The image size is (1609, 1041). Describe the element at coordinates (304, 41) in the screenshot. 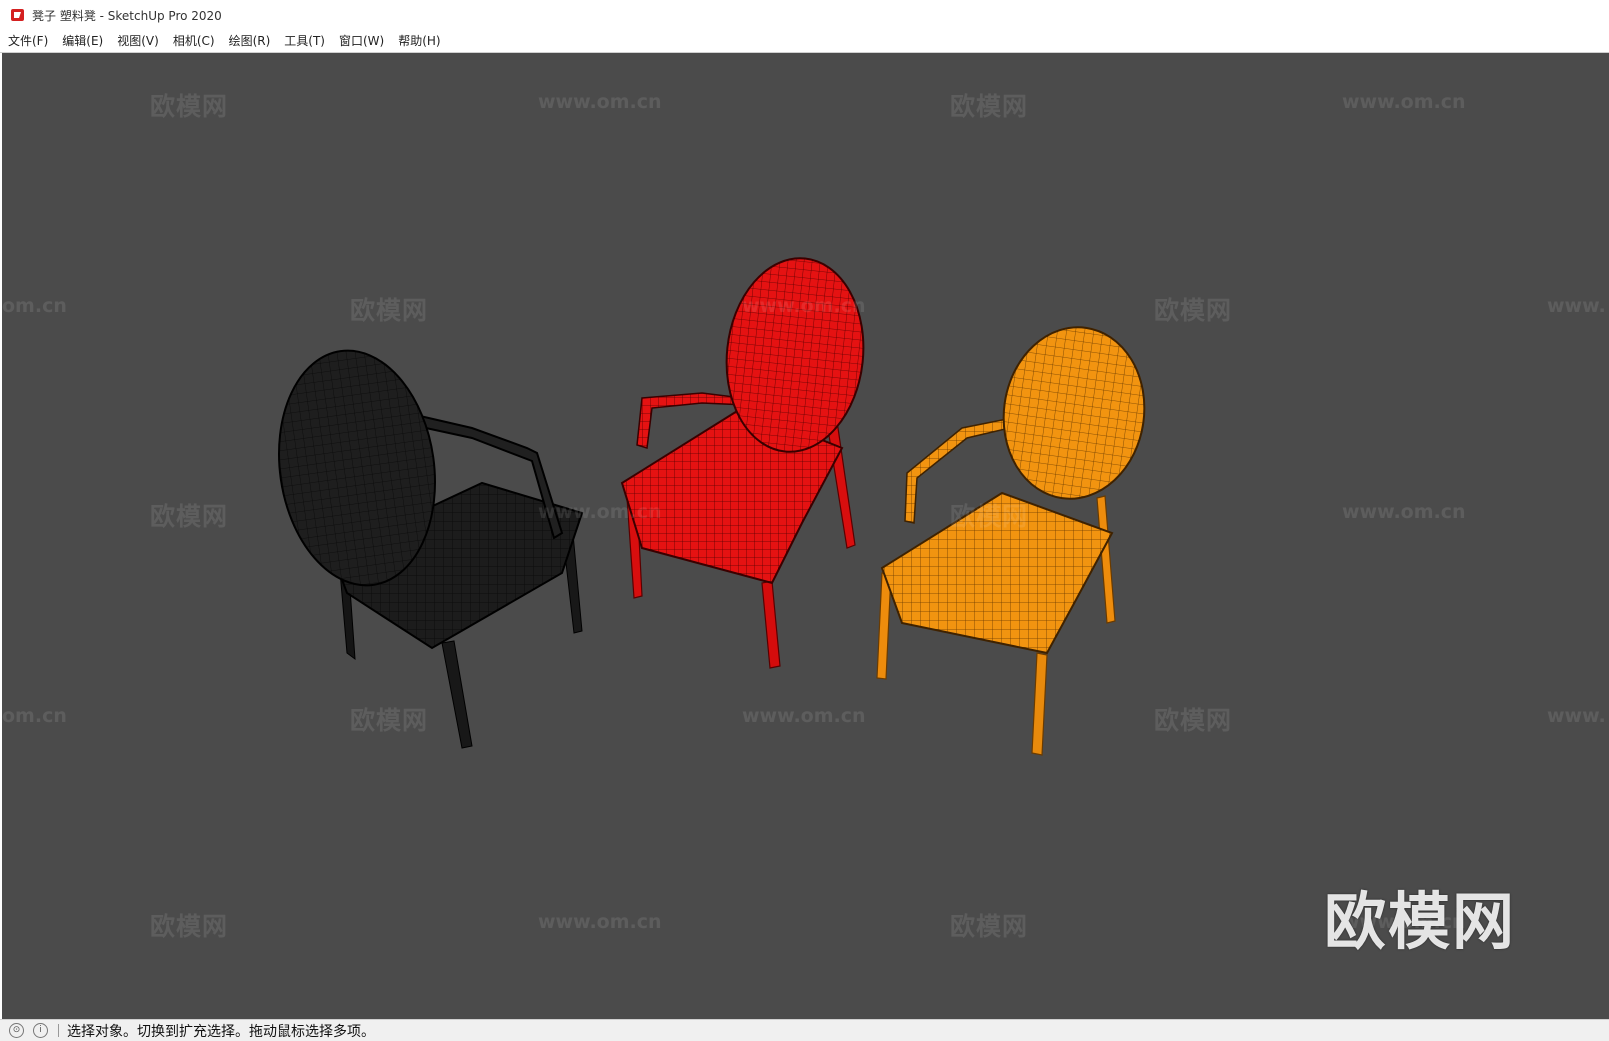

I see `menu-tools: 工具(T)` at that location.